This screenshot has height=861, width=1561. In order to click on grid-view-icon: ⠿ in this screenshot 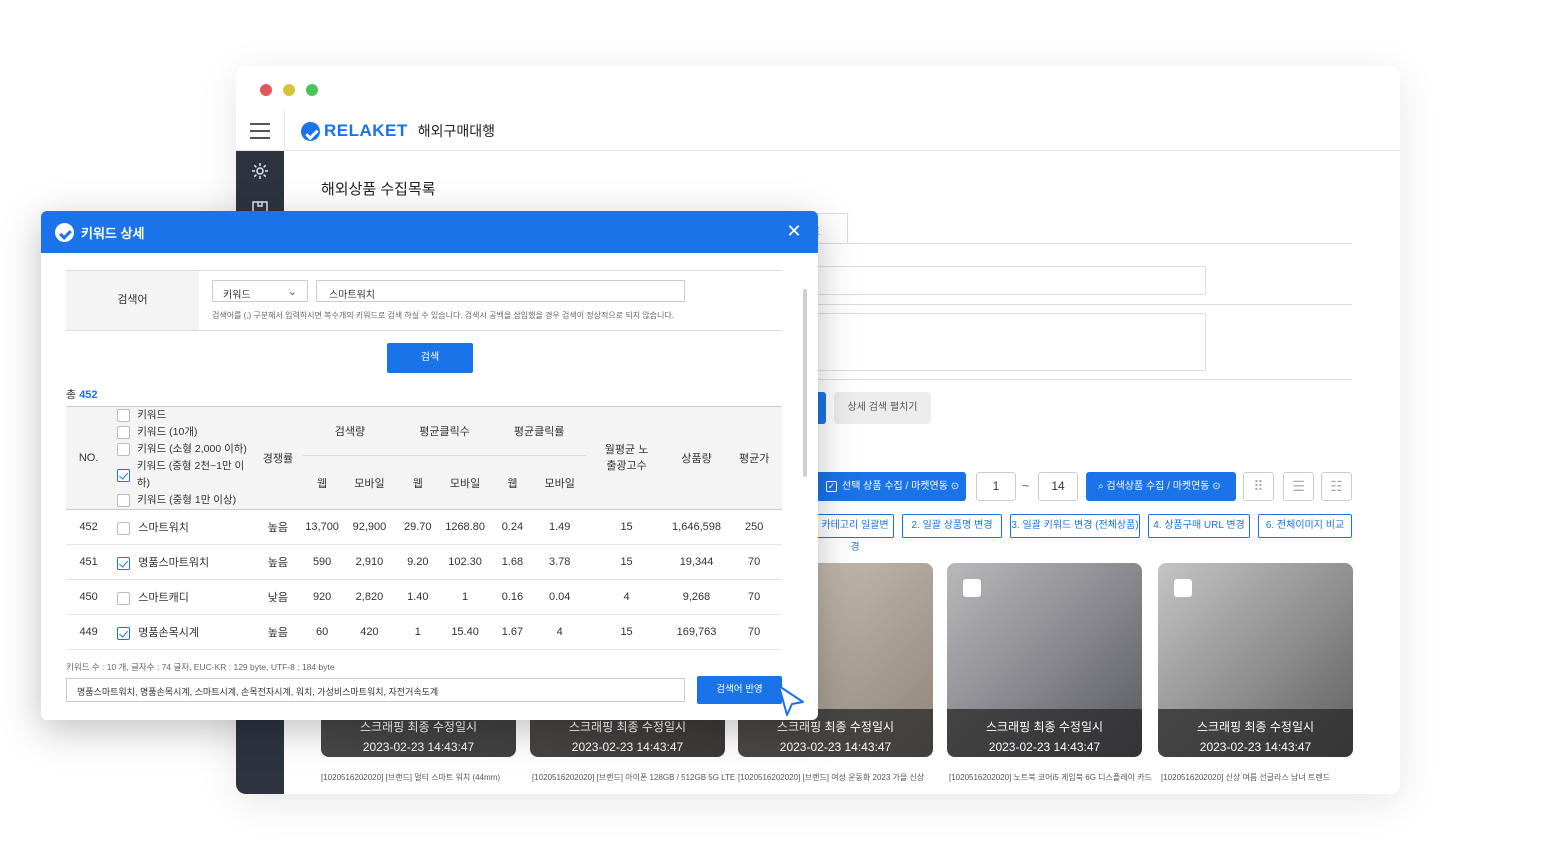, I will do `click(1258, 486)`.